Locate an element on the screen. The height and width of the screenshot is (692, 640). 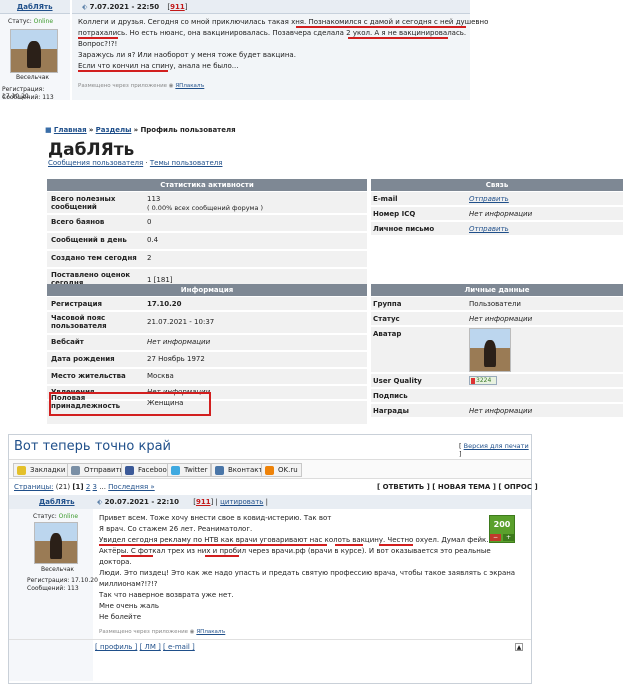
post-1-number: 911 is located at coordinates (177, 7).